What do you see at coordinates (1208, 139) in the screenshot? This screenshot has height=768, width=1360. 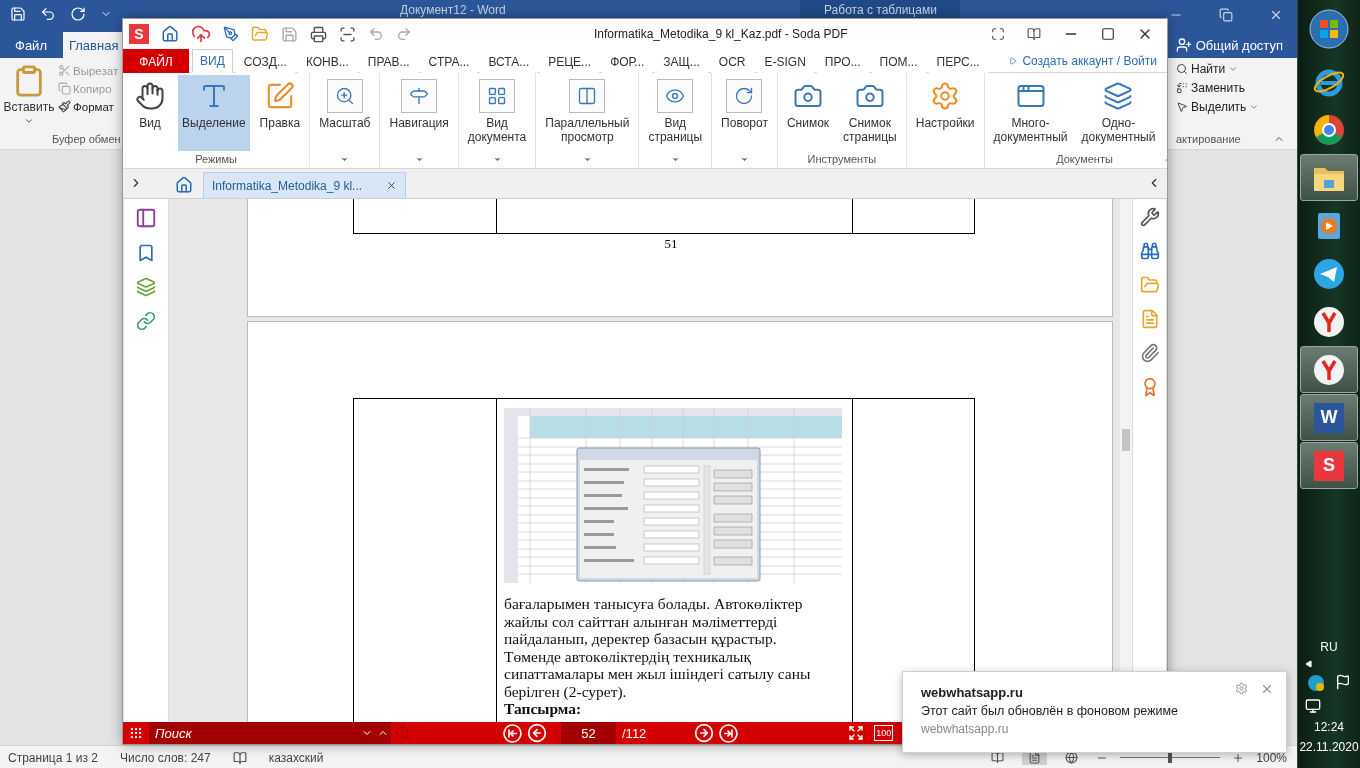 I see `group-label: актирование` at bounding box center [1208, 139].